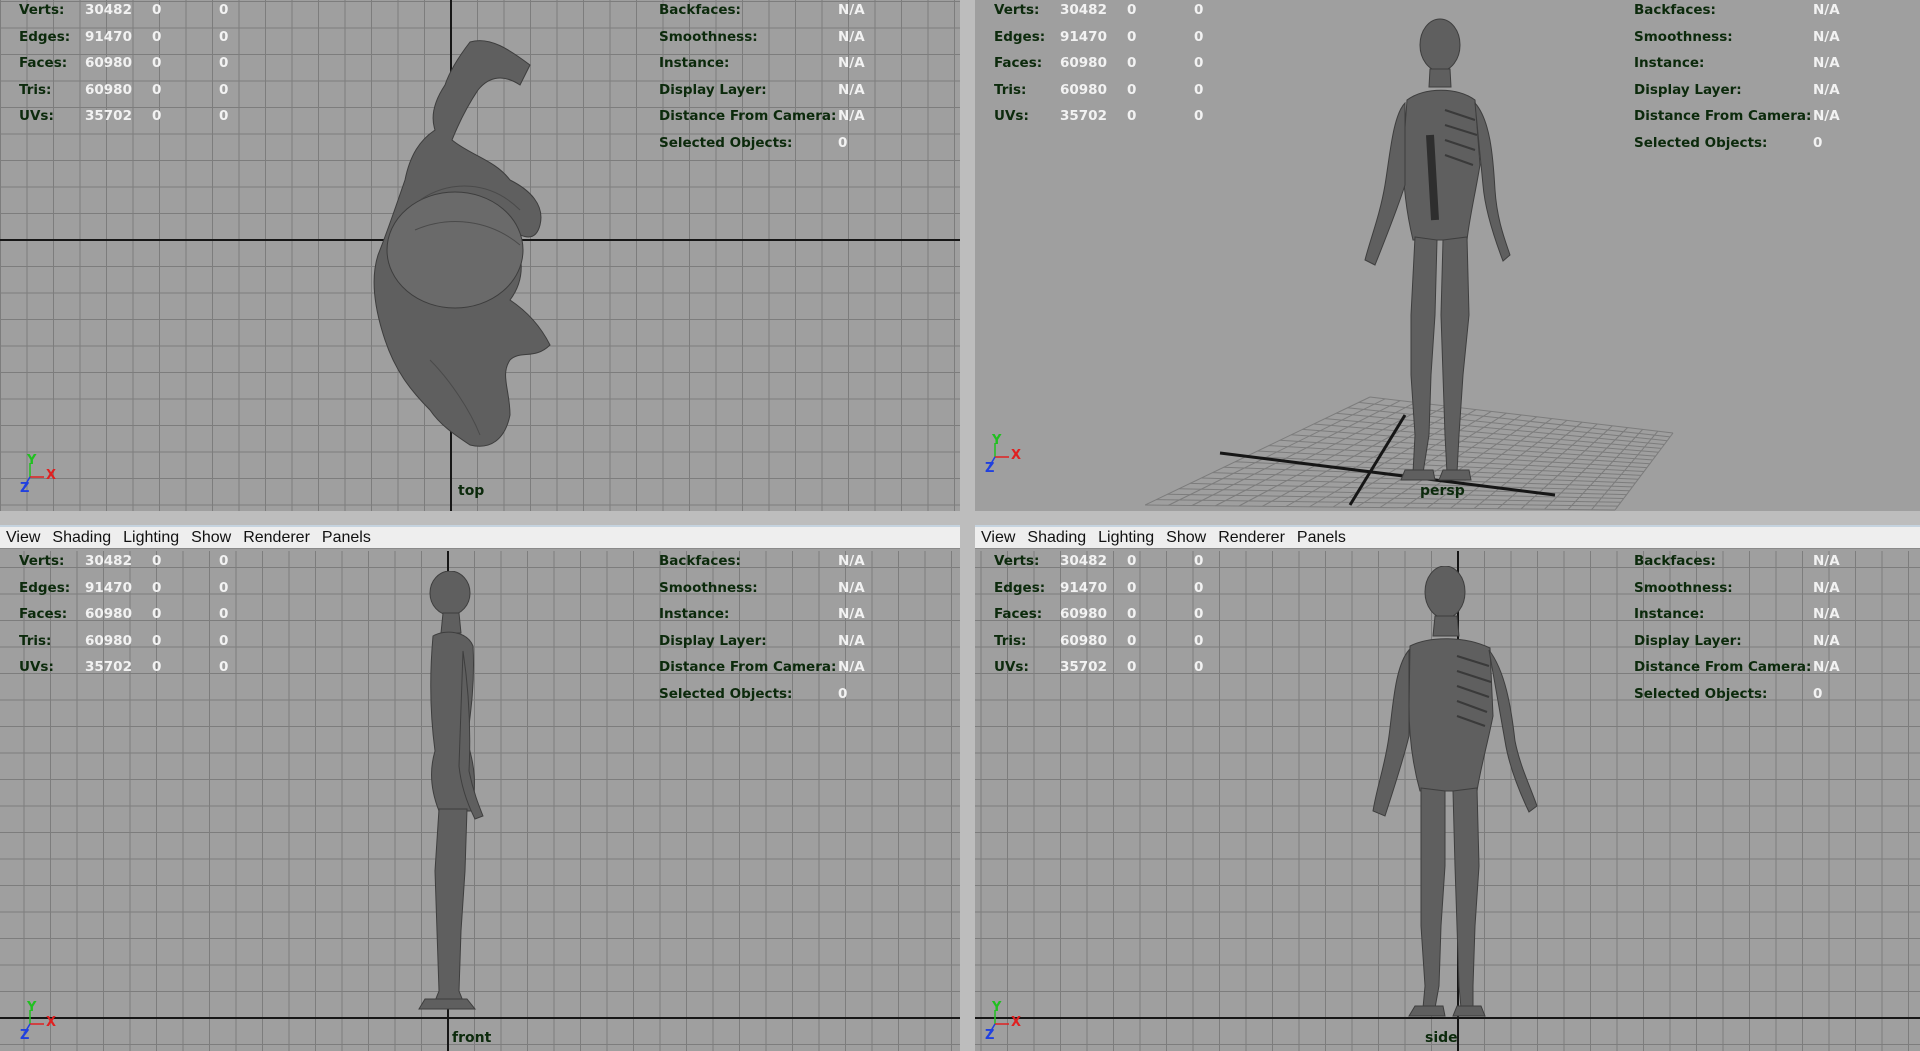  Describe the element at coordinates (45, 36) in the screenshot. I see `hud-label: Edges:` at that location.